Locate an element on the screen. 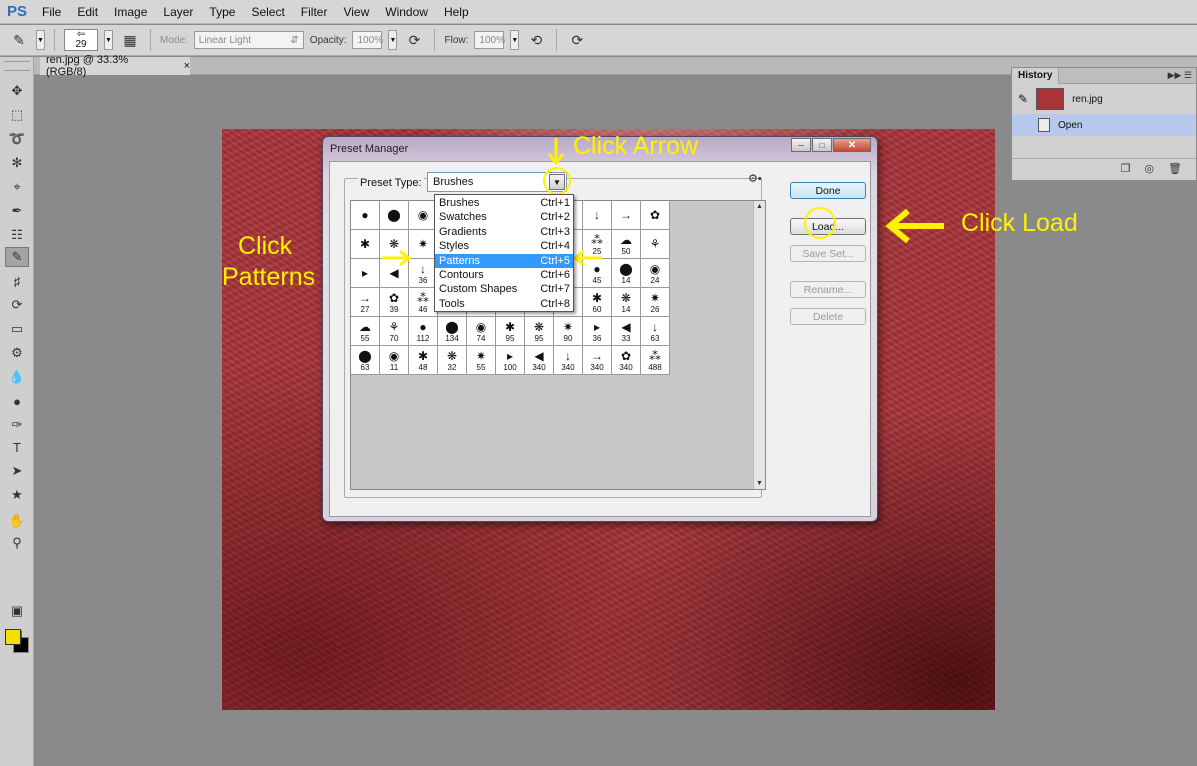  brush-preset-cell: ⁂ 488 is located at coordinates (655, 360).